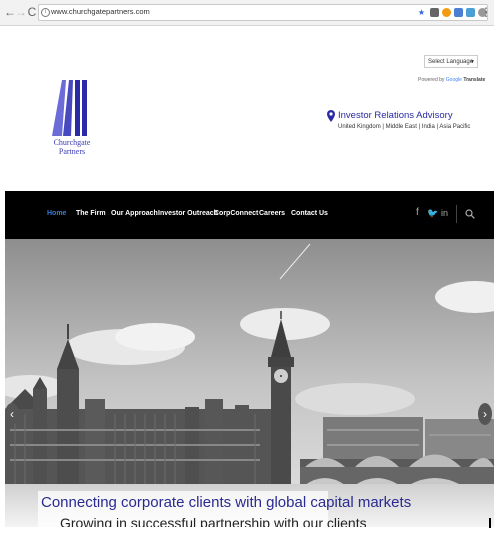 This screenshot has height=533, width=494. What do you see at coordinates (100, 11) in the screenshot?
I see `url-text: www.churchgatepartners.com` at bounding box center [100, 11].